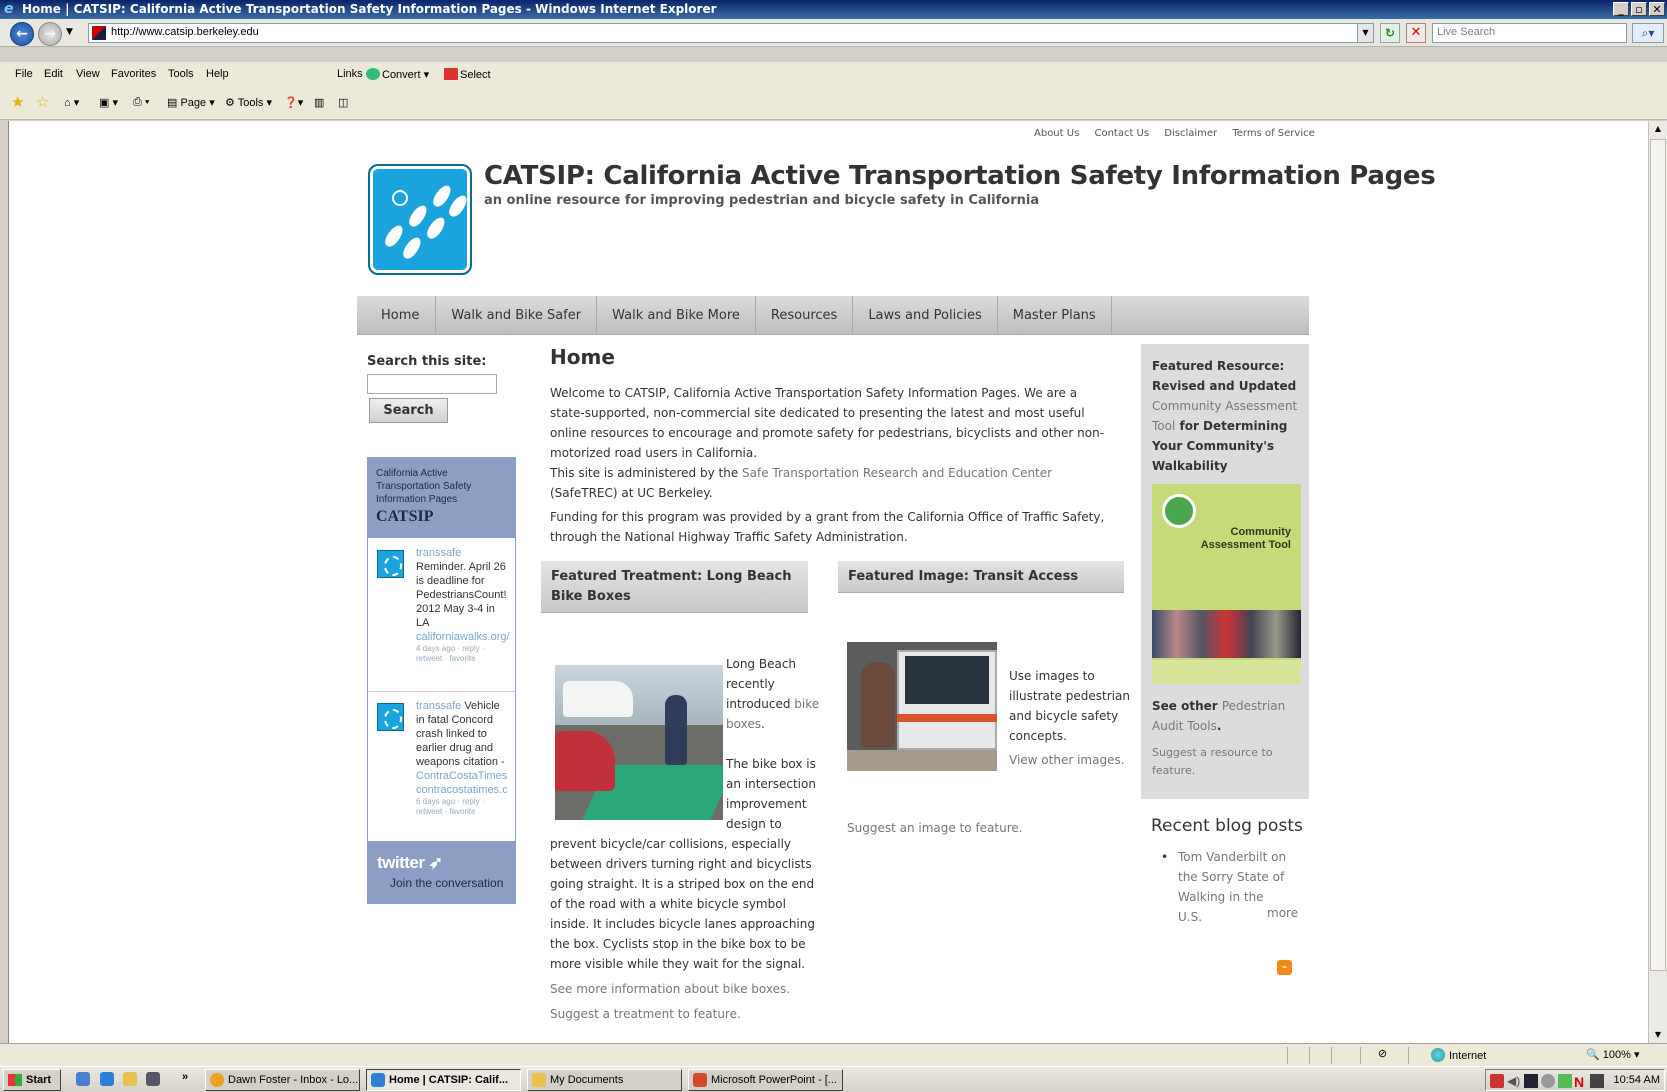 This screenshot has width=1667, height=1092. I want to click on network-icon, so click(1531, 1081).